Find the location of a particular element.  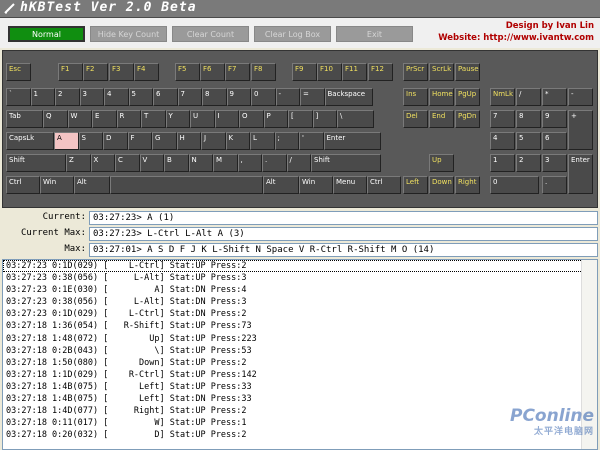

key-15: Pause is located at coordinates (467, 72).